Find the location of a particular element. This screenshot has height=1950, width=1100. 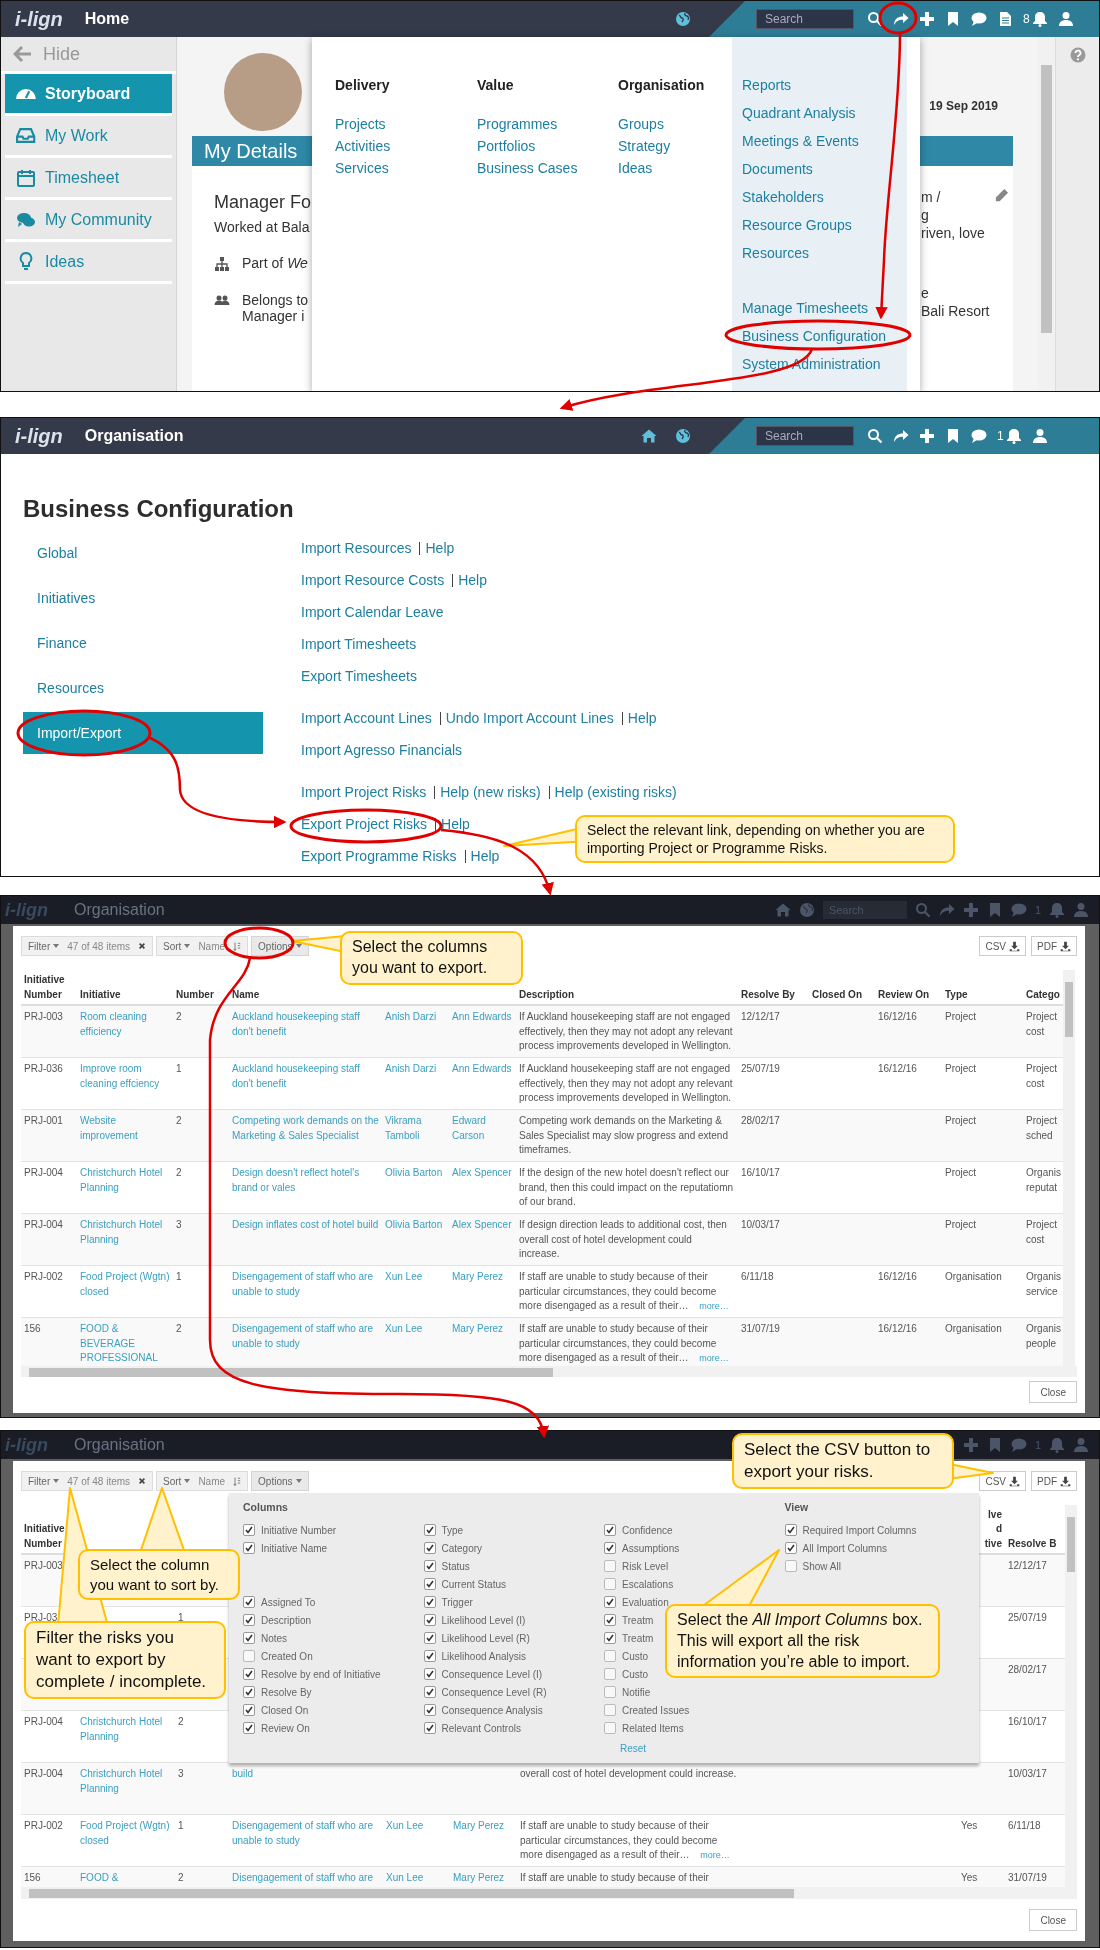

table-link: Food Project (Wgtn) closed is located at coordinates (126, 1833).